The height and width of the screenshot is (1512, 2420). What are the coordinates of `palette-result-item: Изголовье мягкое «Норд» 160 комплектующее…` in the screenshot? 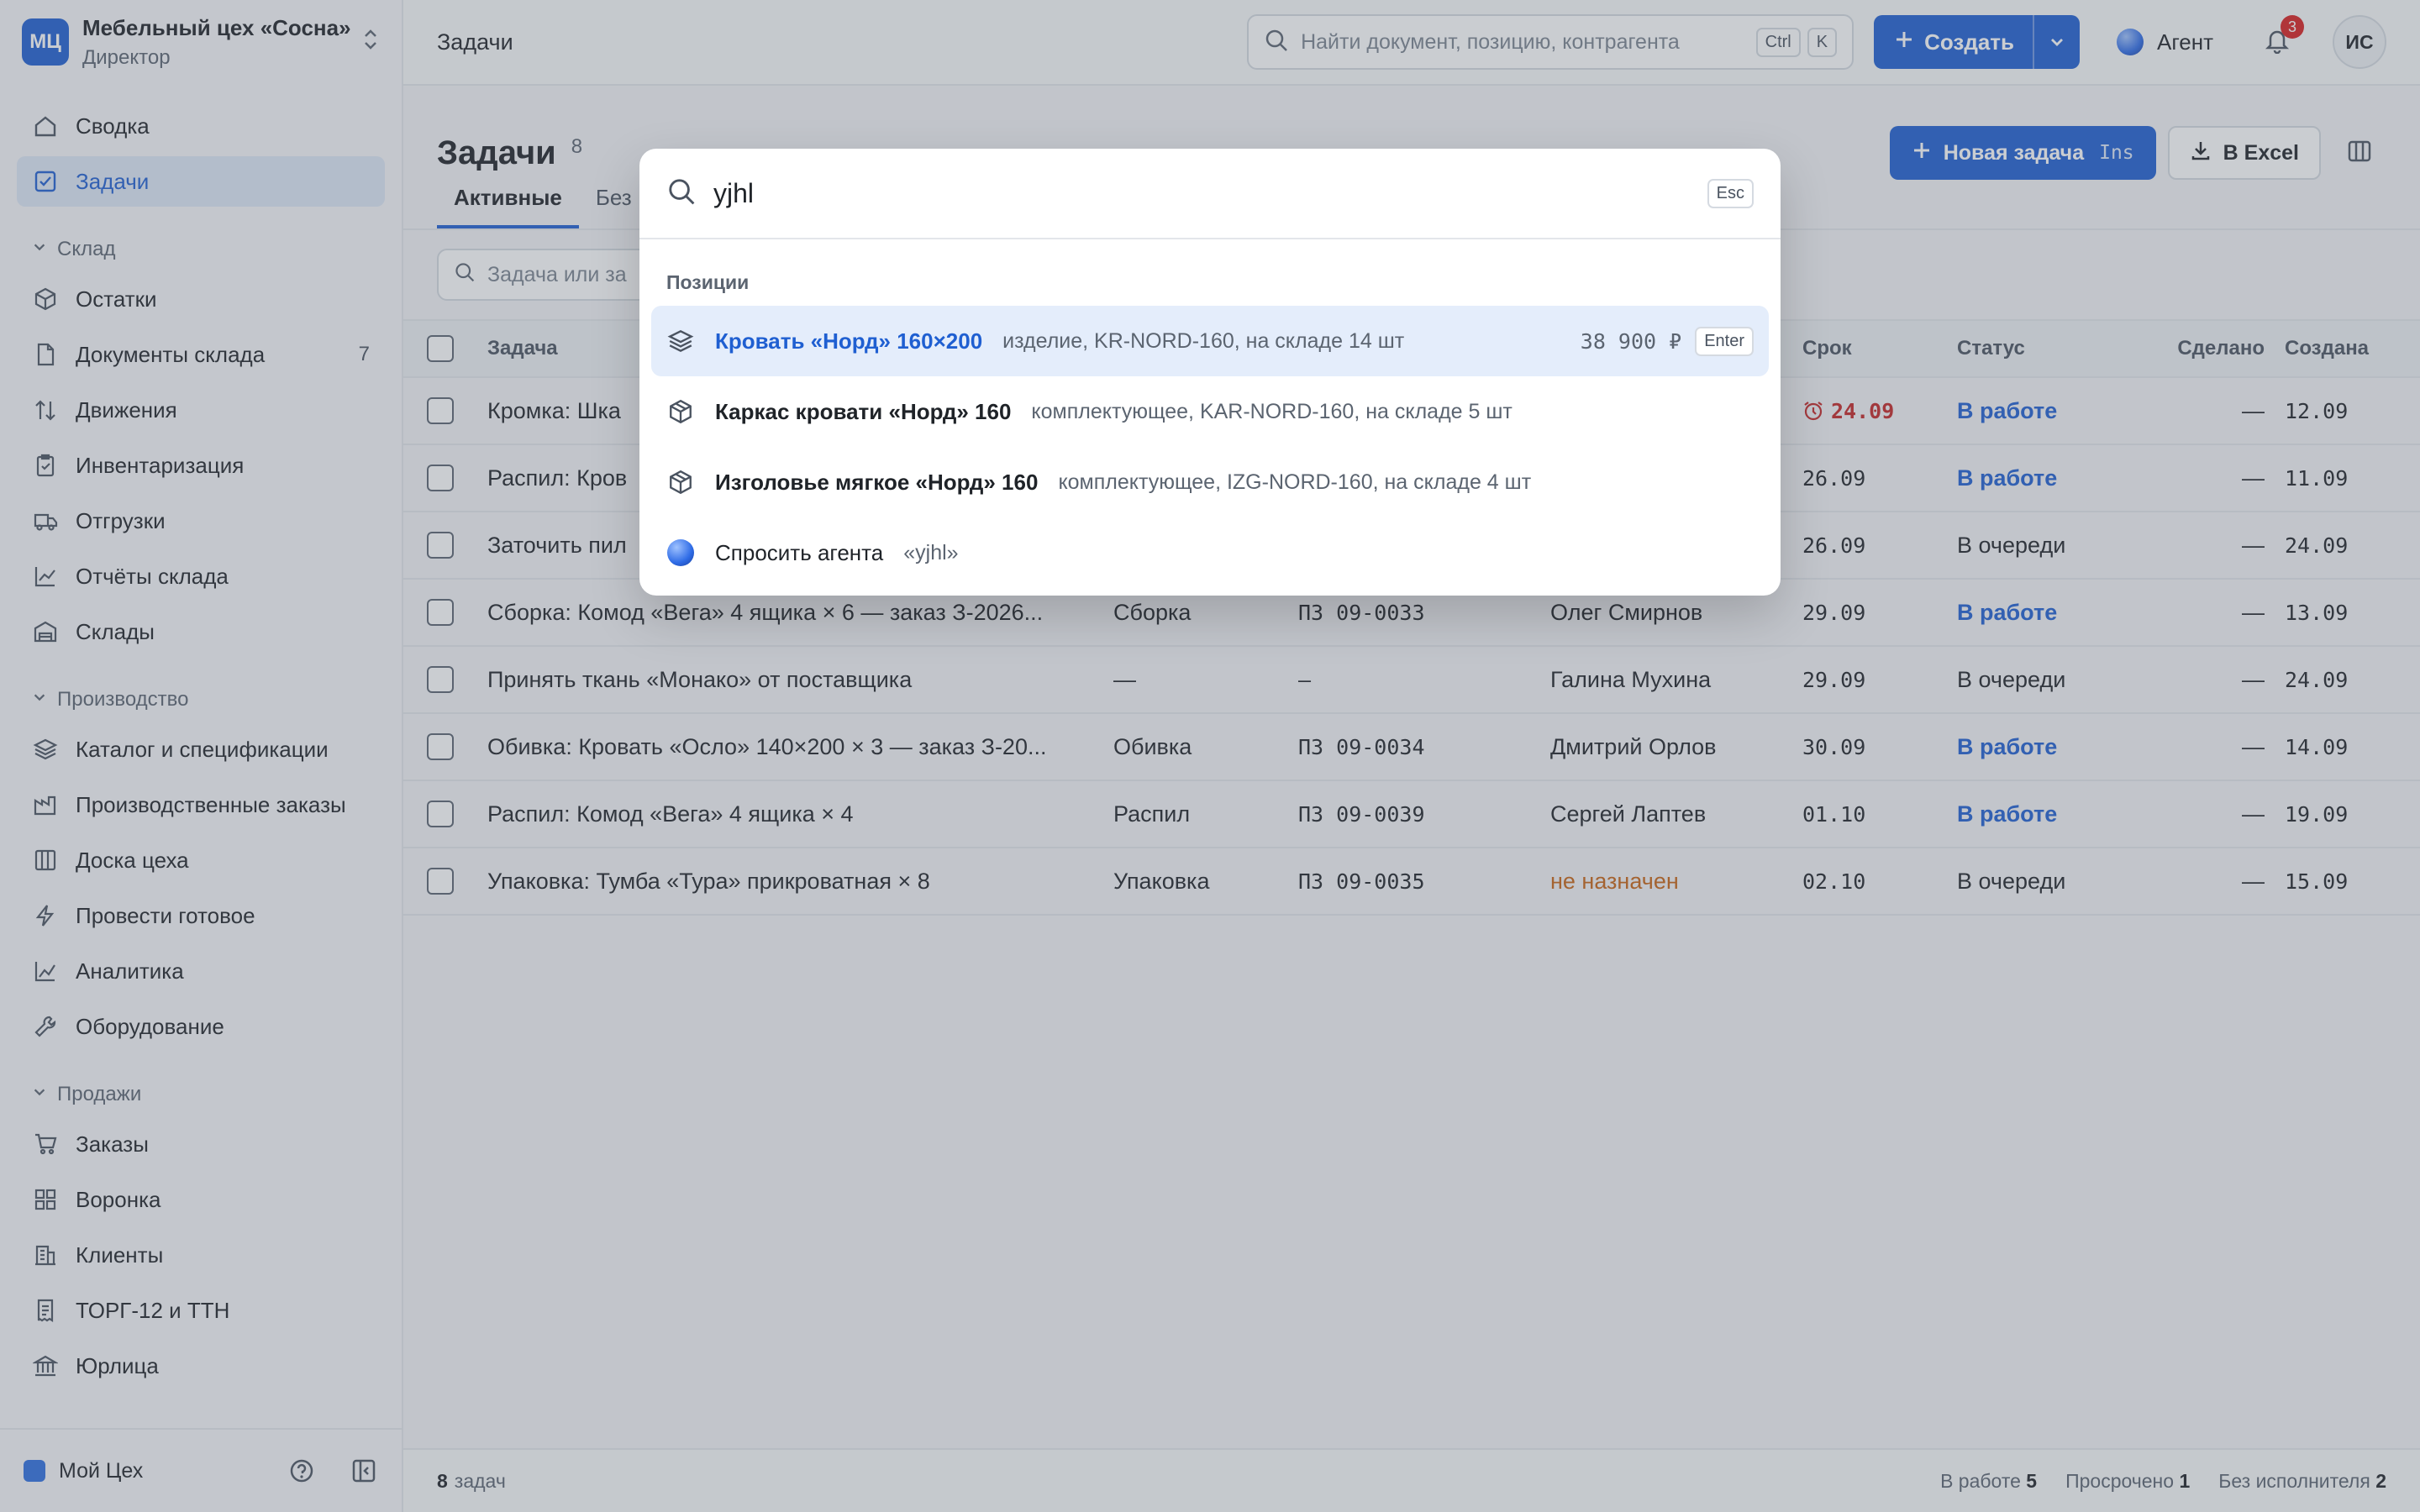 It's located at (1210, 482).